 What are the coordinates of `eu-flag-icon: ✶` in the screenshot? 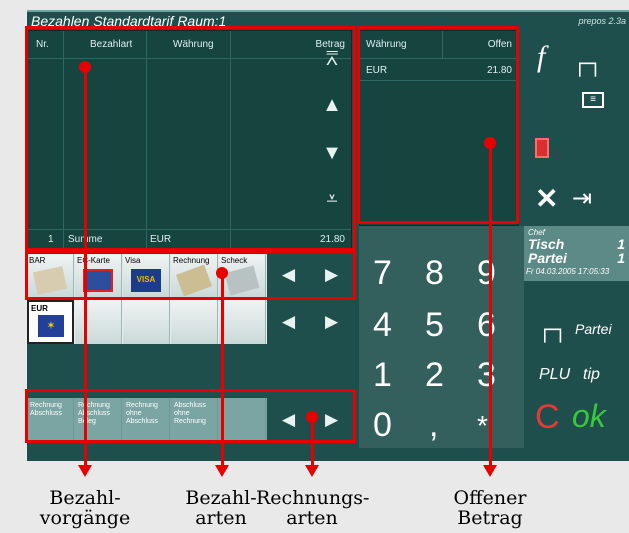 It's located at (51, 326).